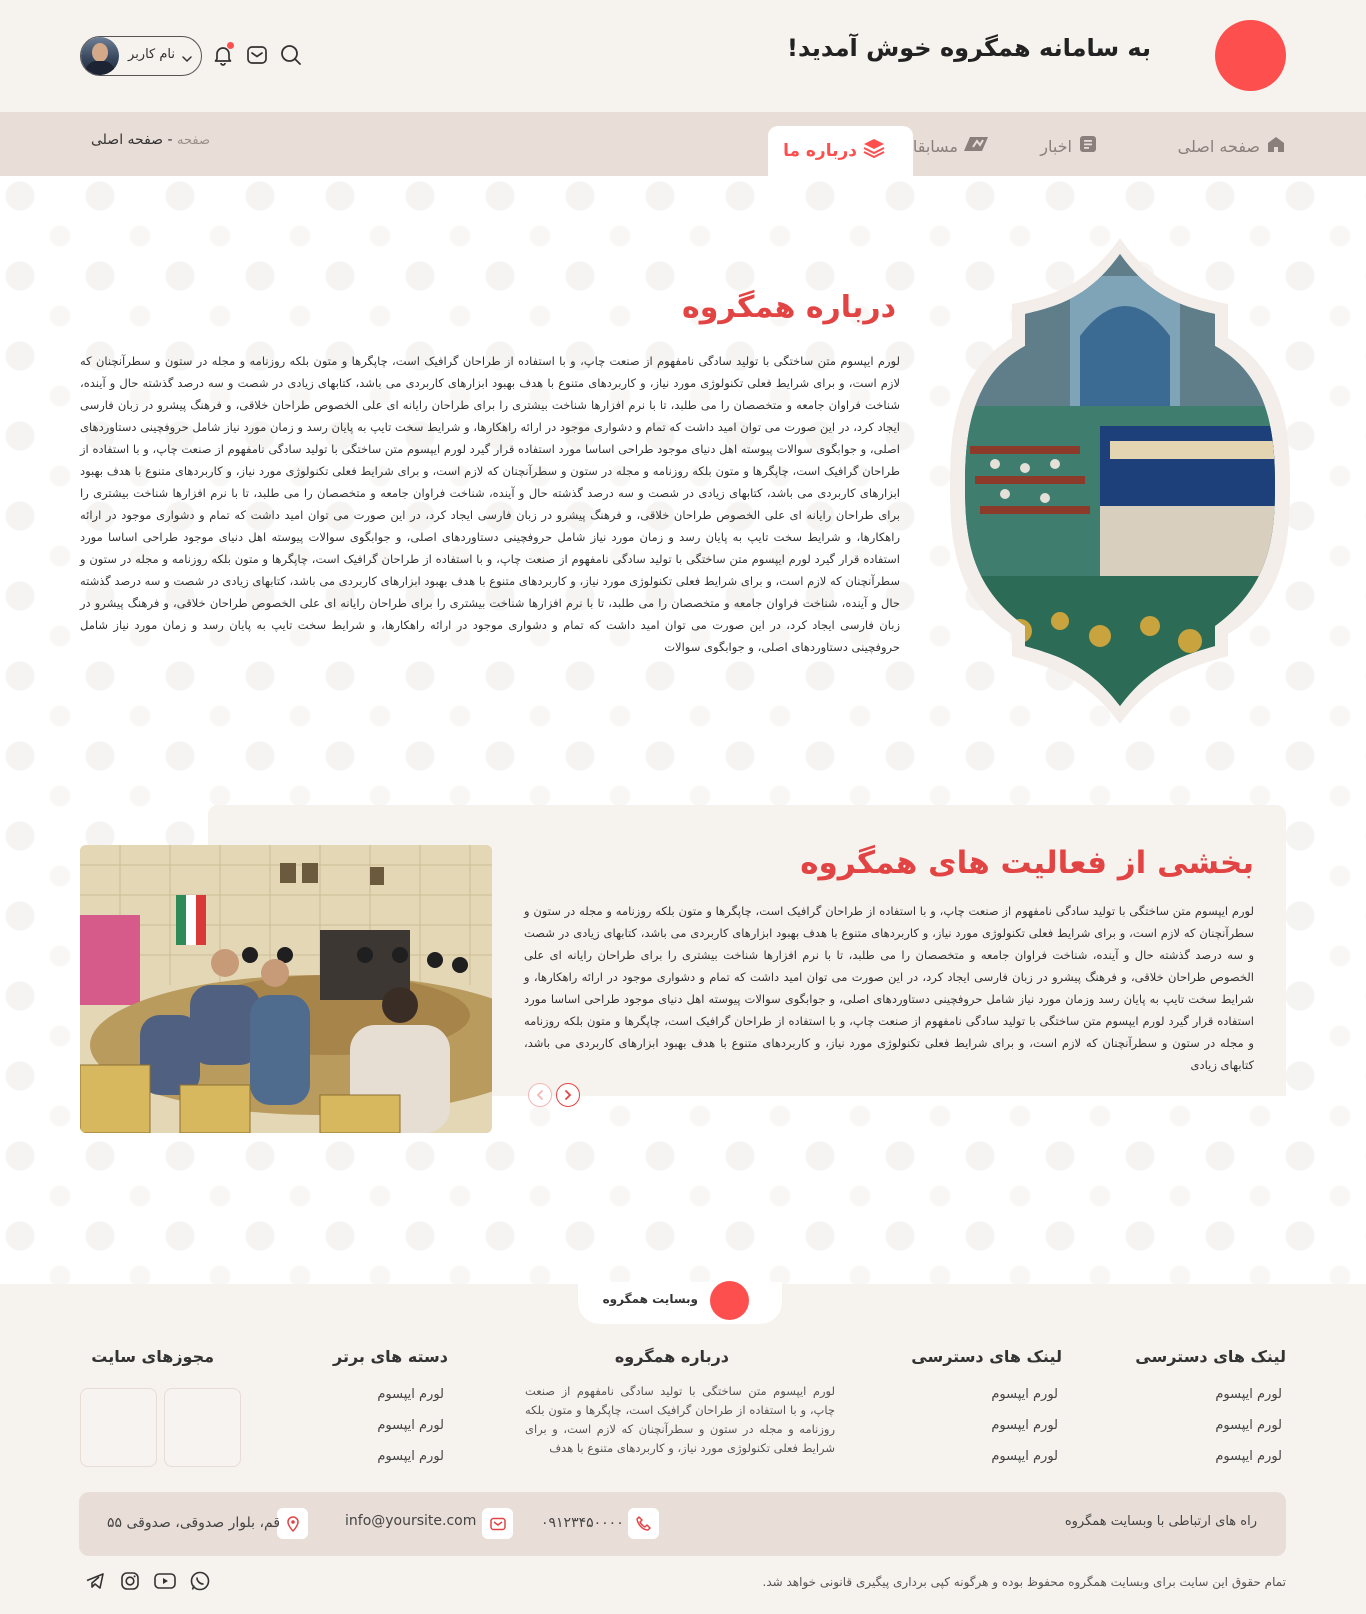  I want to click on phone-icon, so click(643, 1523).